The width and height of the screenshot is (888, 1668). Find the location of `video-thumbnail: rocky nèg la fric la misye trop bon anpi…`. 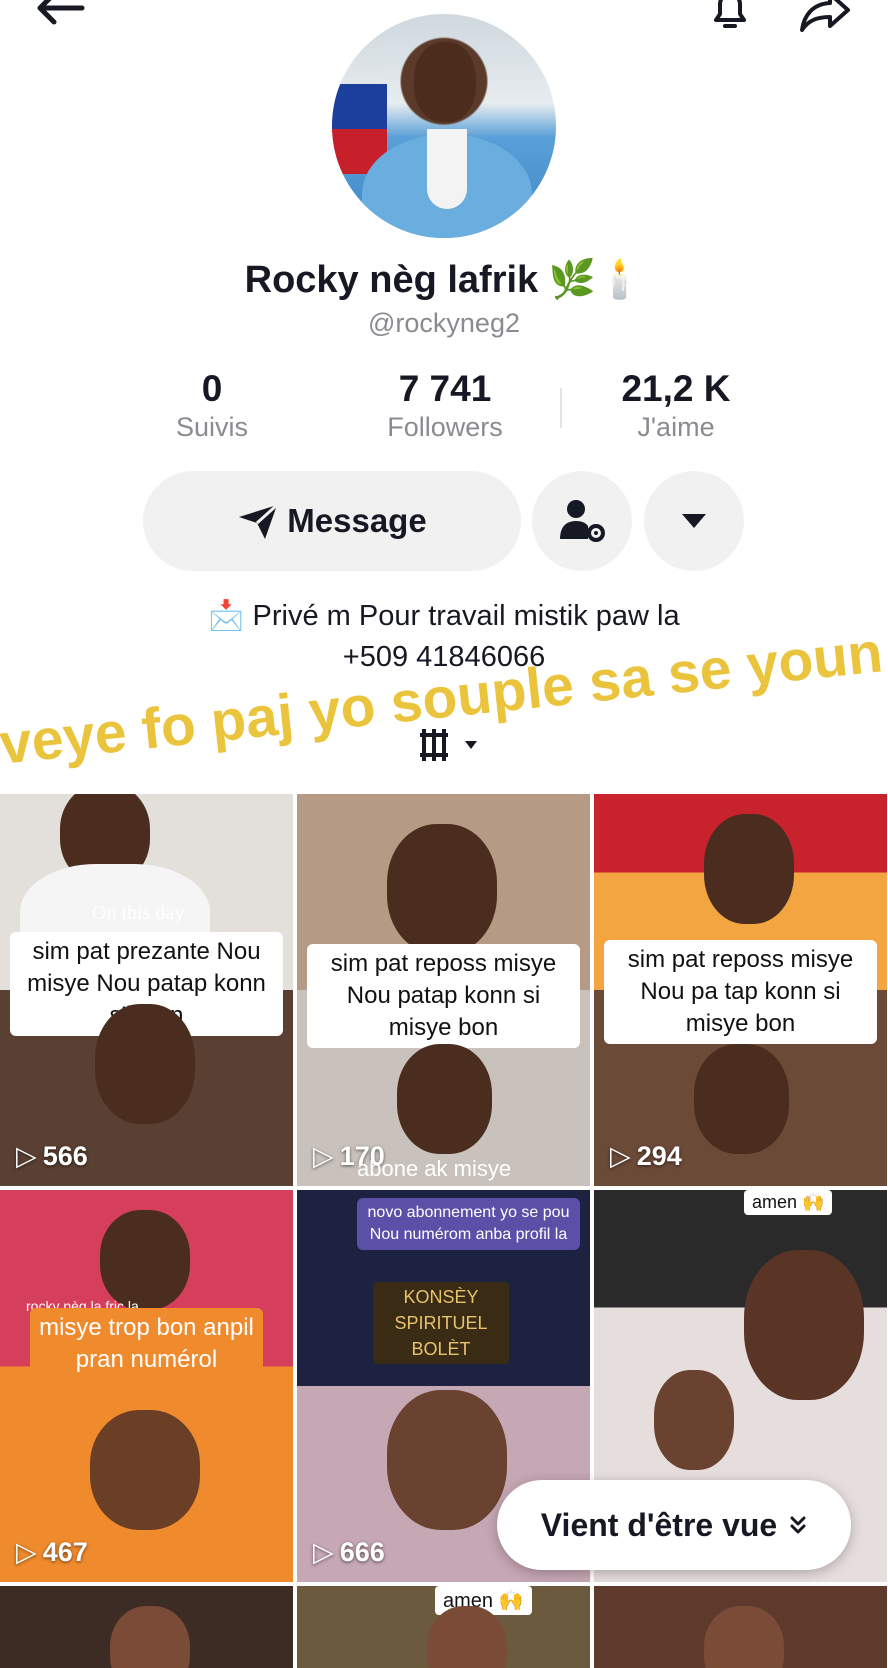

video-thumbnail: rocky nèg la fric la misye trop bon anpi… is located at coordinates (146, 1386).